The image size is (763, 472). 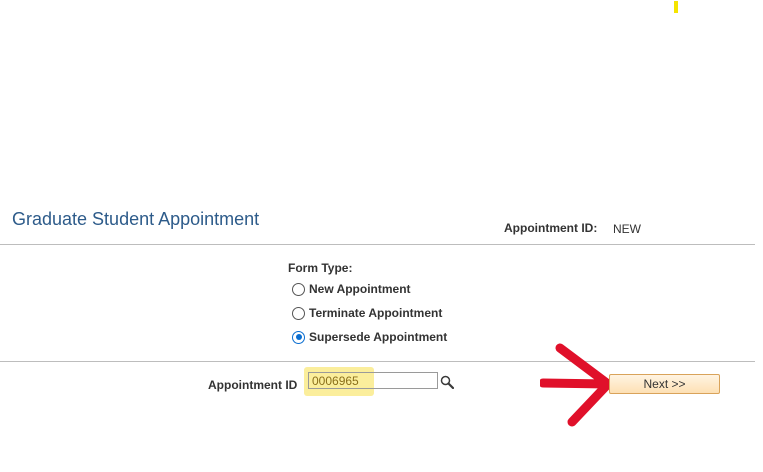 What do you see at coordinates (676, 7) in the screenshot?
I see `highlight-mark` at bounding box center [676, 7].